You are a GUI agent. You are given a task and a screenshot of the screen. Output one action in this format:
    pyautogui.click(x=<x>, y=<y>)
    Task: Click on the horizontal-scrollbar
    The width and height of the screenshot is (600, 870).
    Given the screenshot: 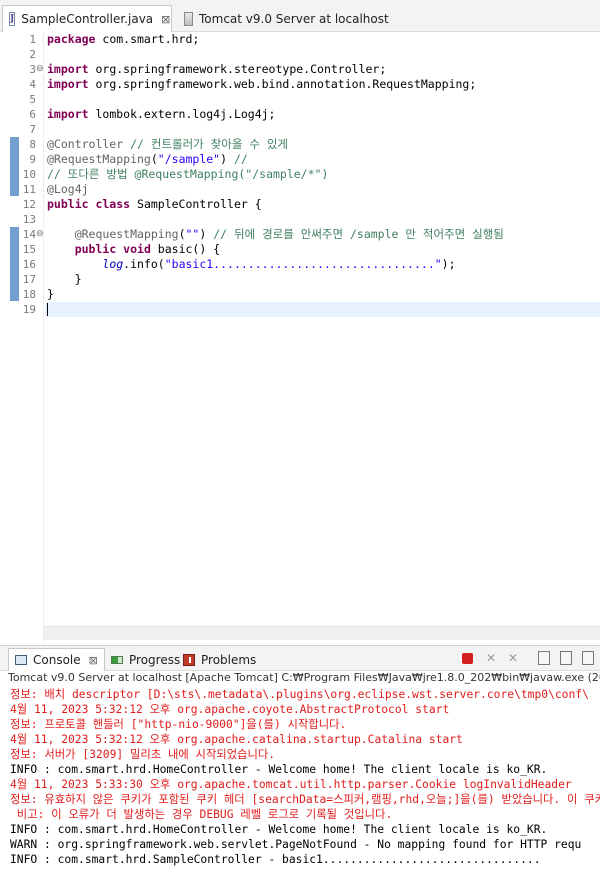 What is the action you would take?
    pyautogui.click(x=322, y=633)
    